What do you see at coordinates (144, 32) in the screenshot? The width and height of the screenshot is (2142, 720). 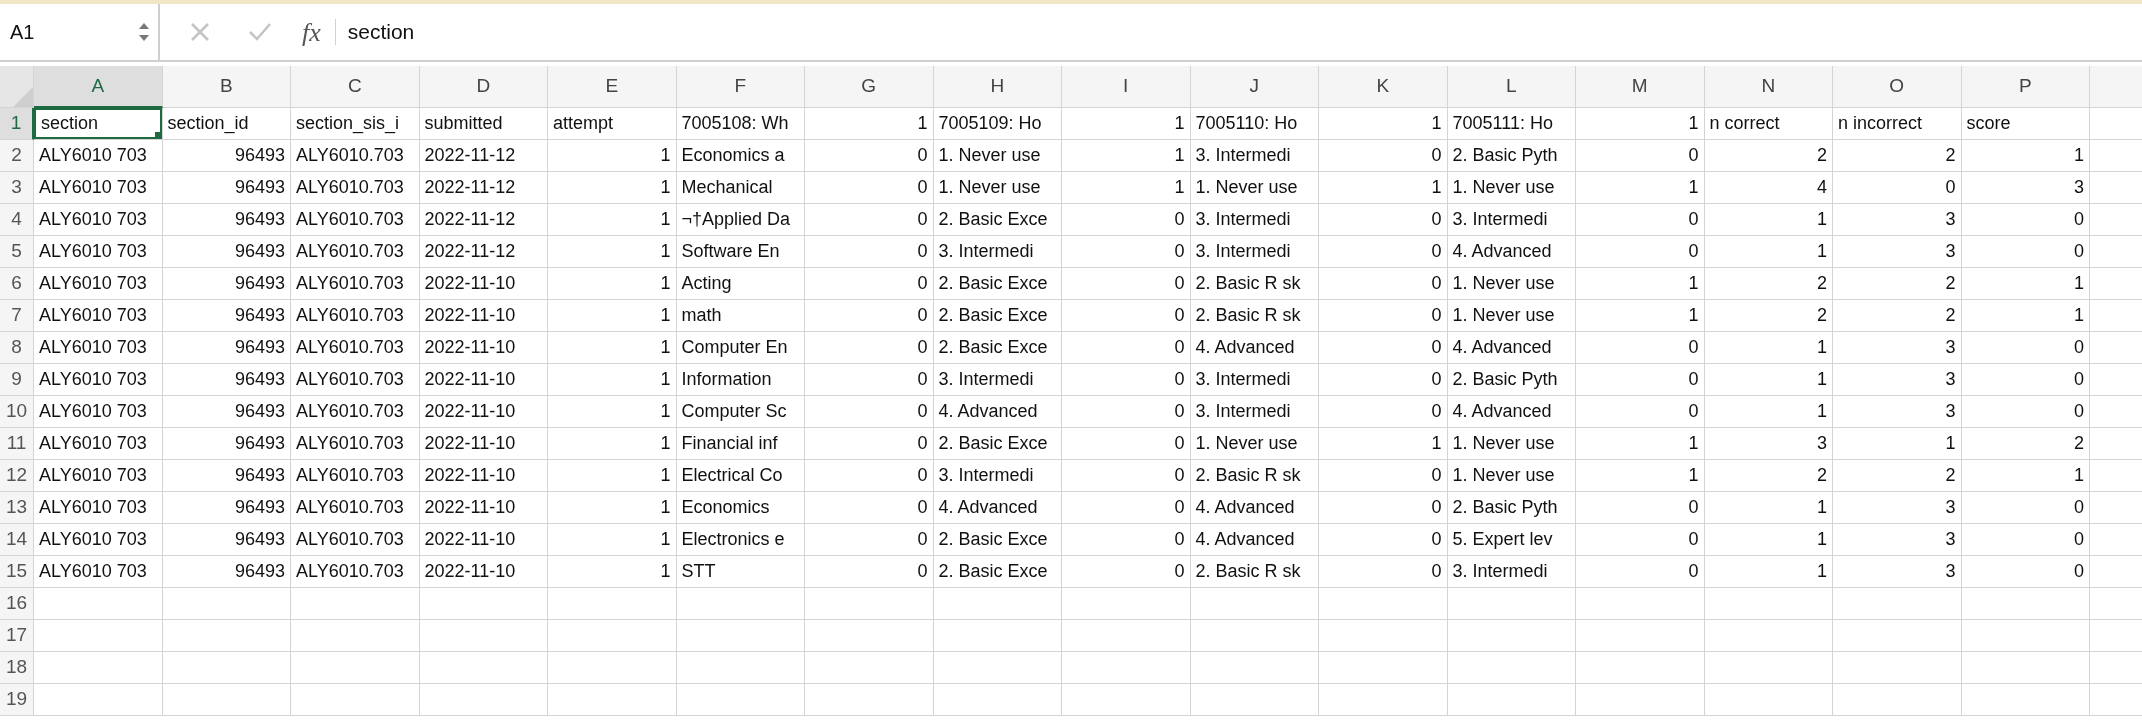 I see `stepper-icon` at bounding box center [144, 32].